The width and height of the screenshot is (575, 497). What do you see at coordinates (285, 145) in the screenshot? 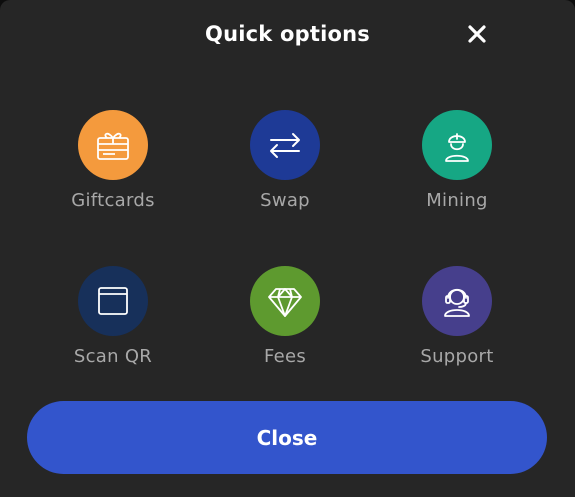
I see `swap-arrows-icon` at bounding box center [285, 145].